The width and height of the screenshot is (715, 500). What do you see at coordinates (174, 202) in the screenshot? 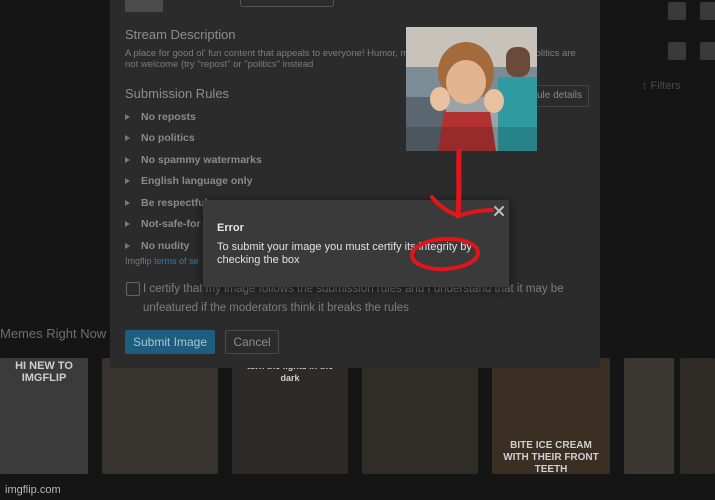
I see `rule-label: Be respectful` at bounding box center [174, 202].